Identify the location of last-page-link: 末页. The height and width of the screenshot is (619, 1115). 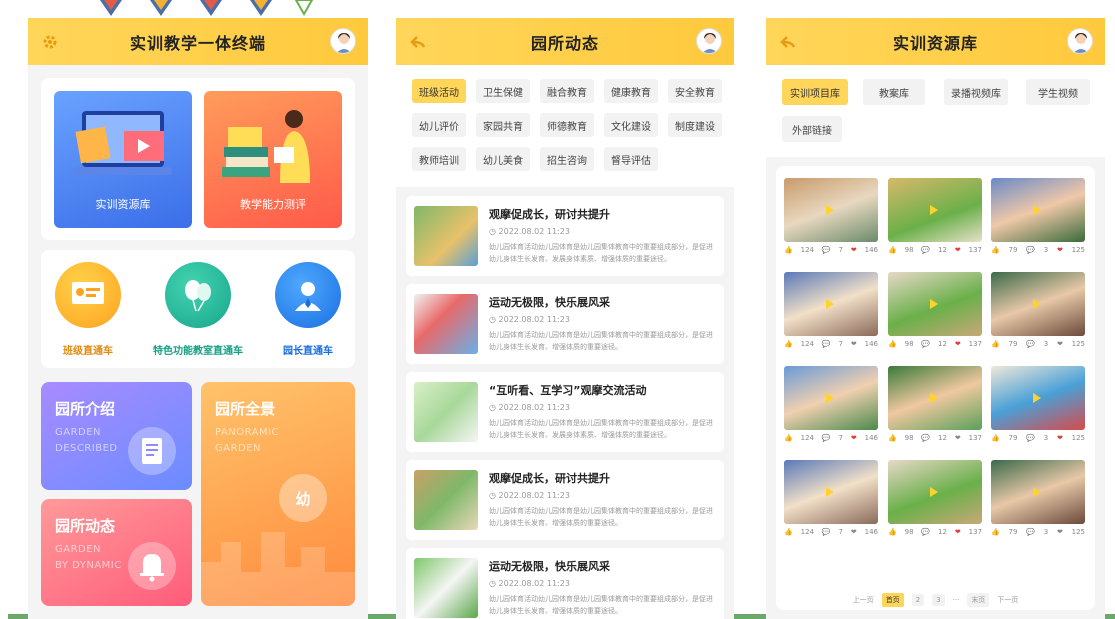
(978, 600).